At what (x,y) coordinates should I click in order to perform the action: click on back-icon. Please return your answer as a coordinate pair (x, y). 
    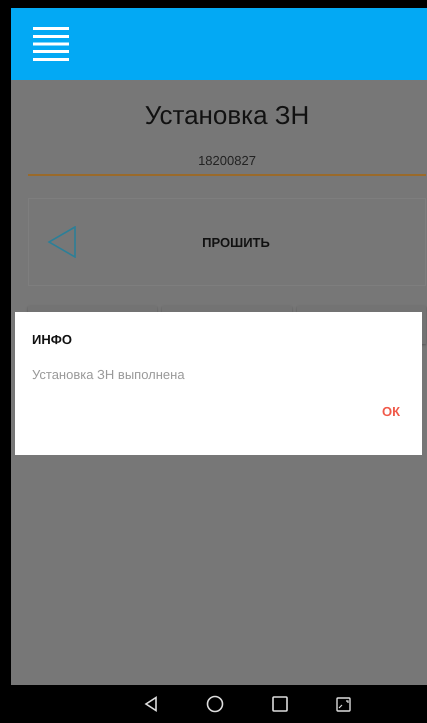
    Looking at the image, I should click on (151, 704).